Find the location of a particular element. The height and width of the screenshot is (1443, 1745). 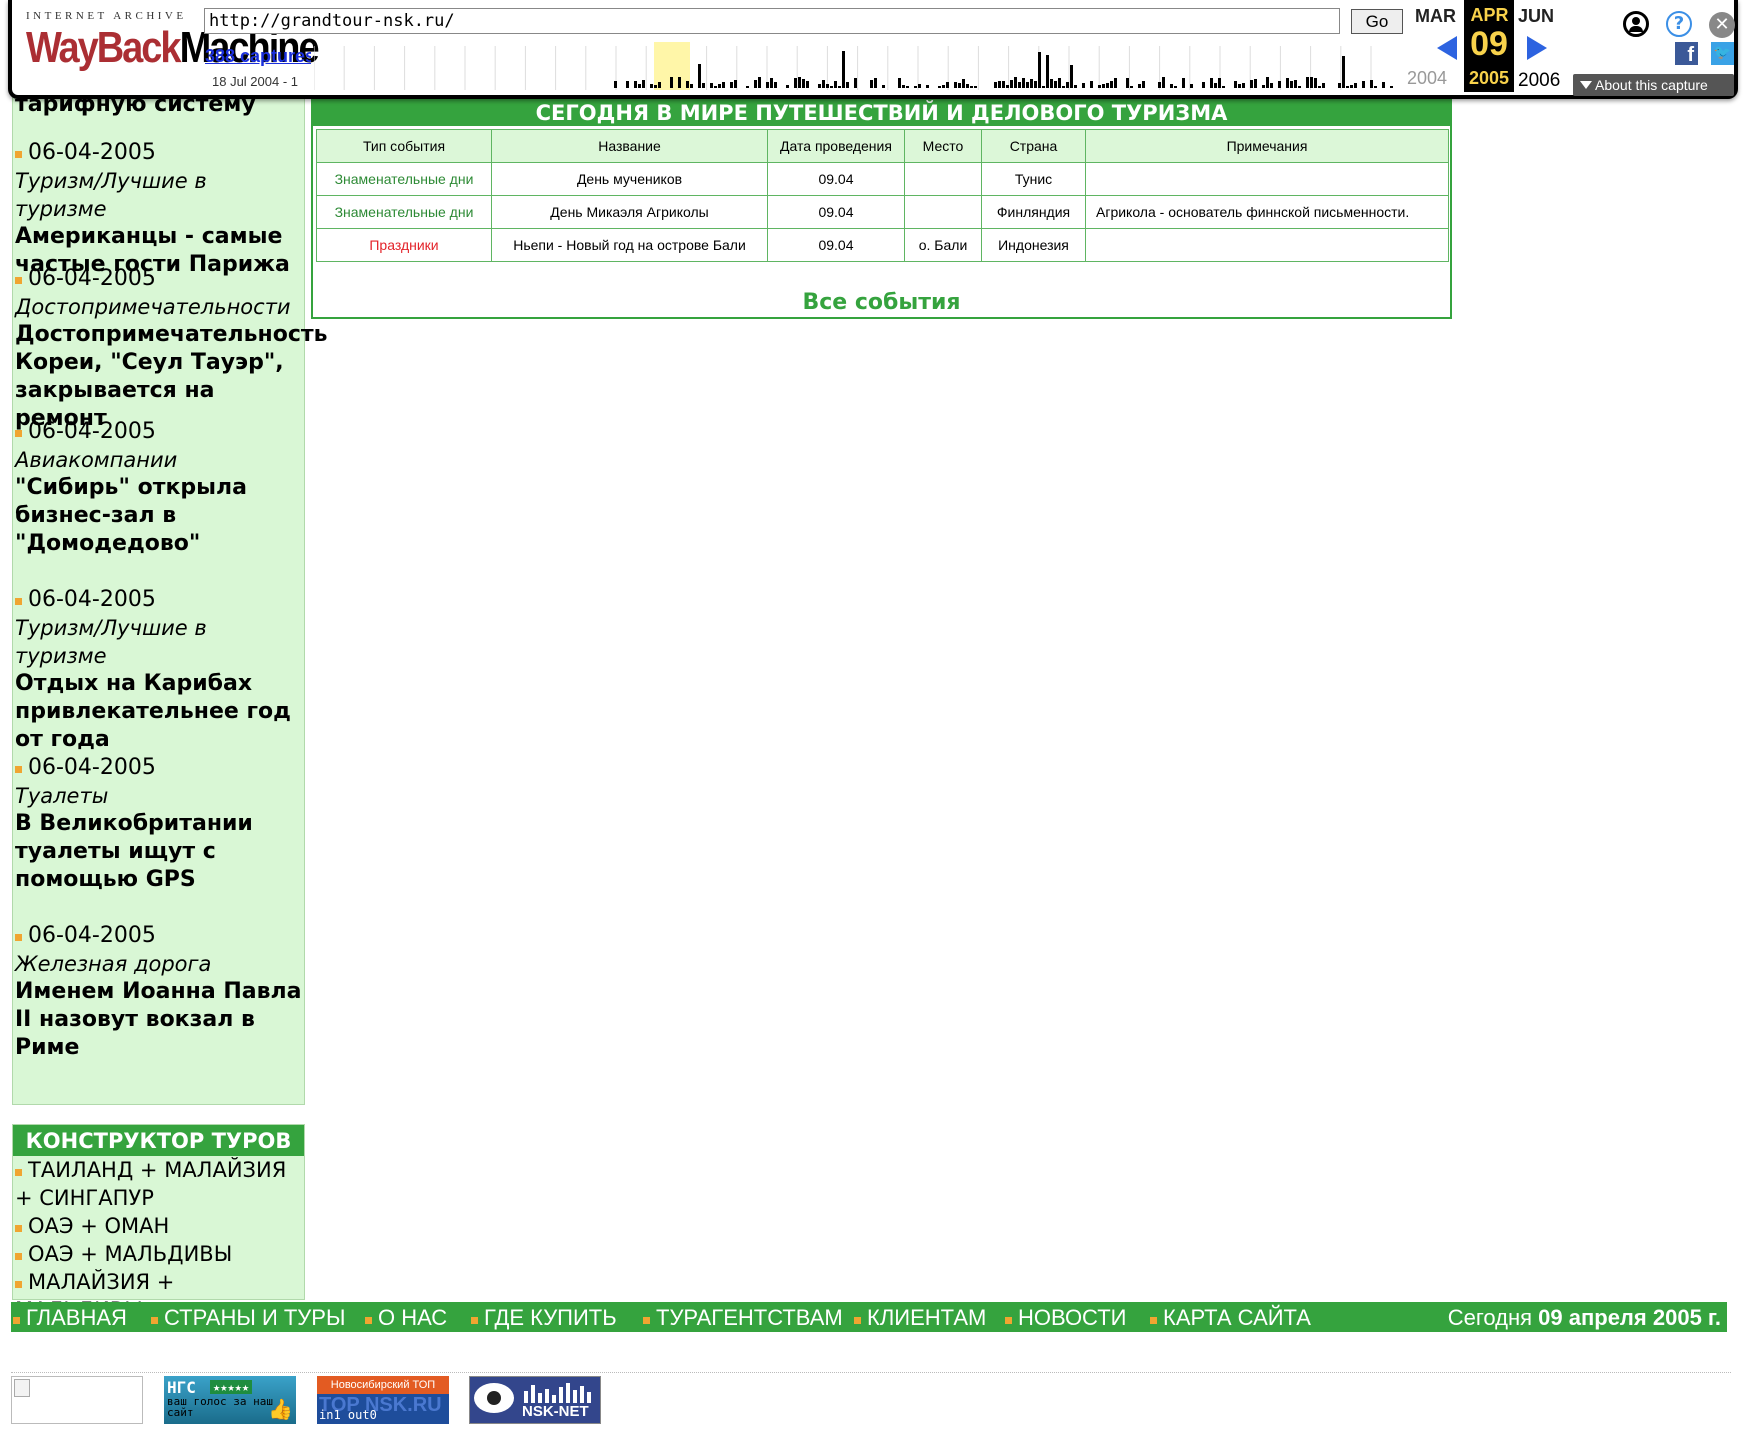

tour-constructor-title: КОНСТРУКТОР ТУРОВ is located at coordinates (158, 1140).